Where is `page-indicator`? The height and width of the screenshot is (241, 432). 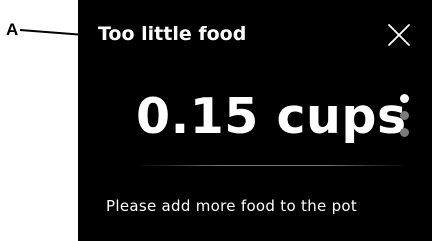
page-indicator is located at coordinates (405, 118).